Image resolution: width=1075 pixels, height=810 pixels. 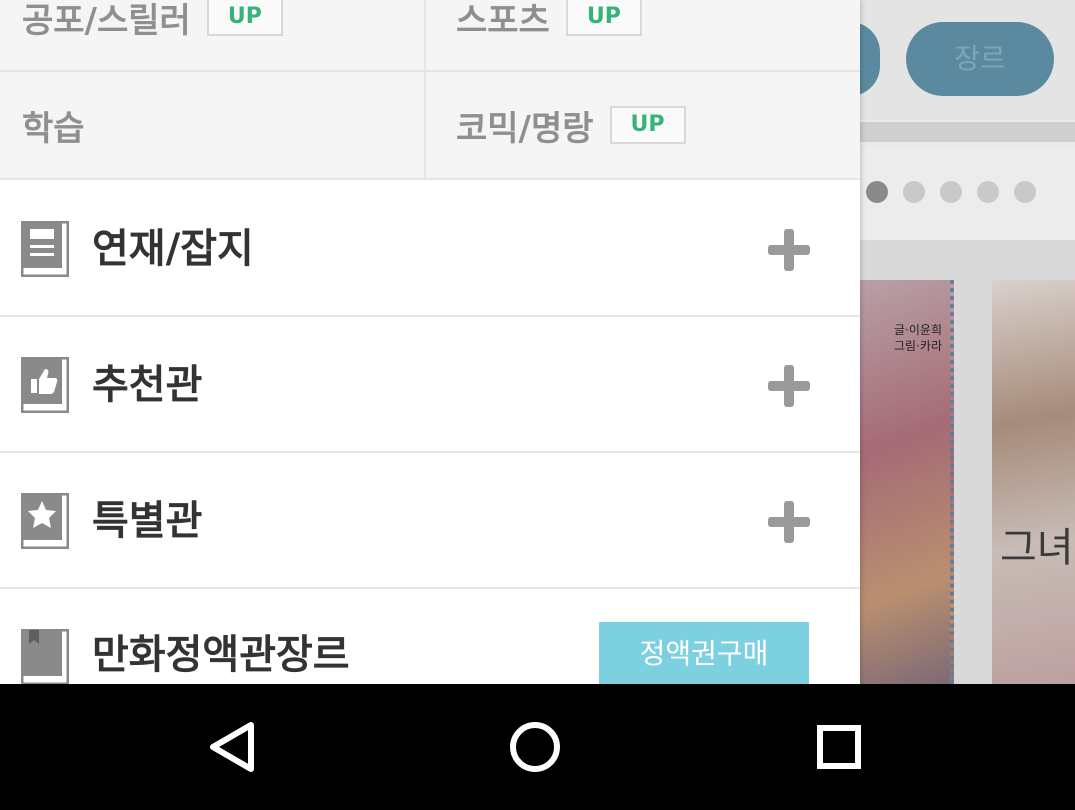 I want to click on genre-item-comic: 코믹/명랑 UP, so click(x=644, y=125).